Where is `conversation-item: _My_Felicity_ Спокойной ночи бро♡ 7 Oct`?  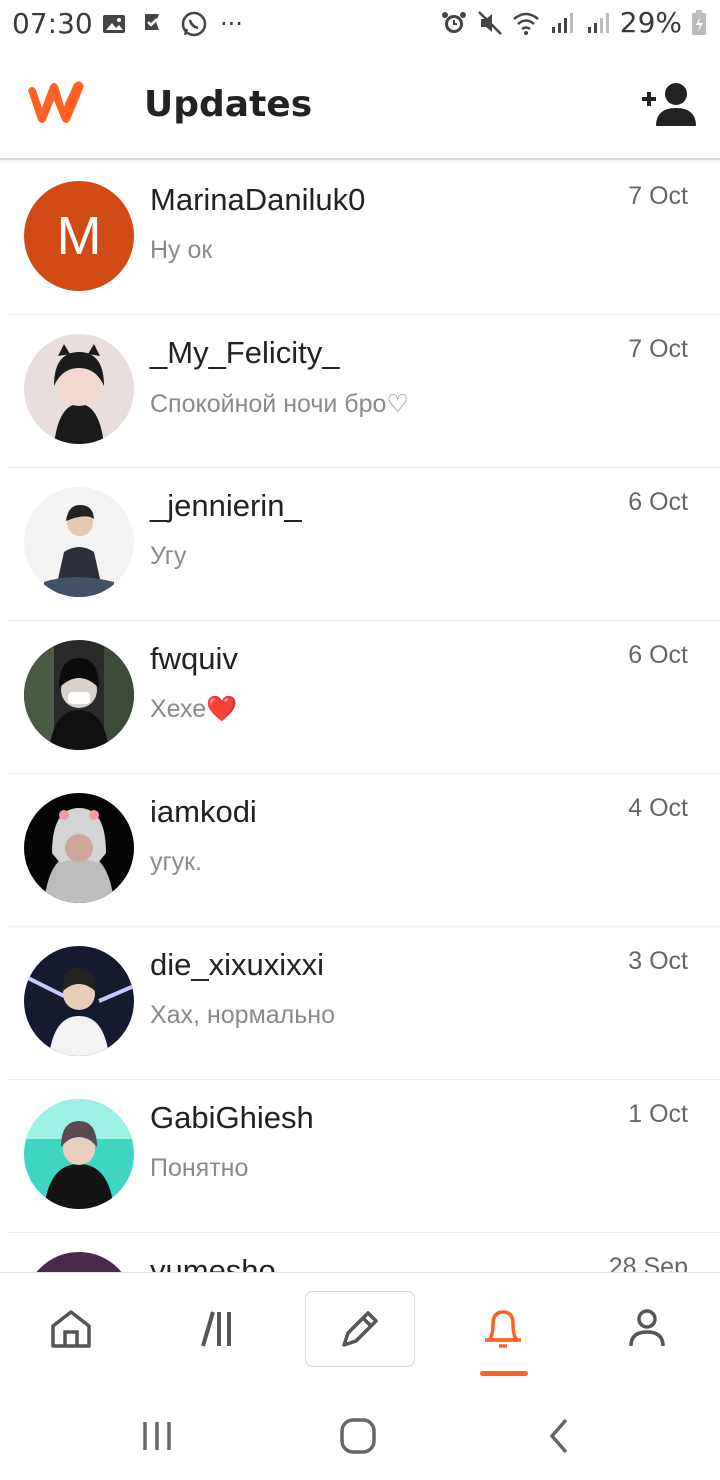 conversation-item: _My_Felicity_ Спокойной ночи бро♡ 7 Oct is located at coordinates (364, 391).